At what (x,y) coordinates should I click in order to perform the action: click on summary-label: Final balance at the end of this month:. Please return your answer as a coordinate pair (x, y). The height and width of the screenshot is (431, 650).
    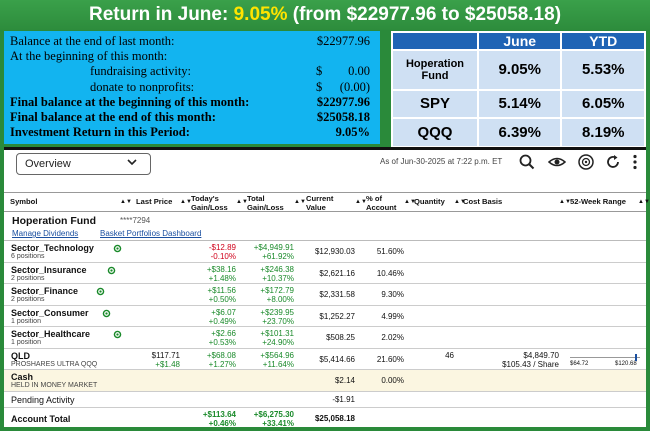
    Looking at the image, I should click on (113, 116).